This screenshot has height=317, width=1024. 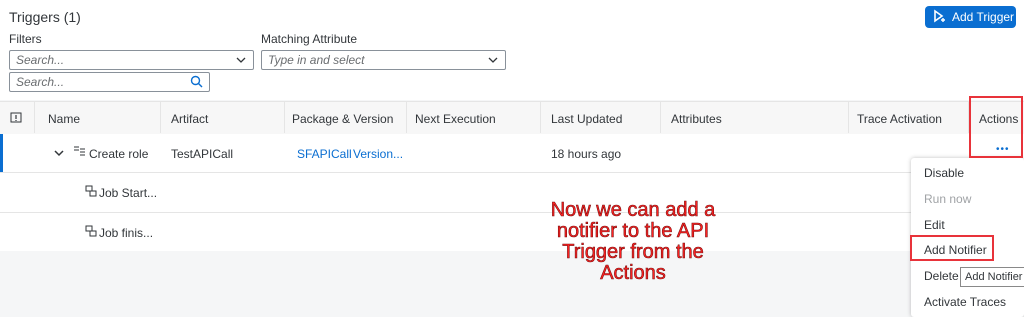 What do you see at coordinates (992, 277) in the screenshot?
I see `tooltip: Add Notifier` at bounding box center [992, 277].